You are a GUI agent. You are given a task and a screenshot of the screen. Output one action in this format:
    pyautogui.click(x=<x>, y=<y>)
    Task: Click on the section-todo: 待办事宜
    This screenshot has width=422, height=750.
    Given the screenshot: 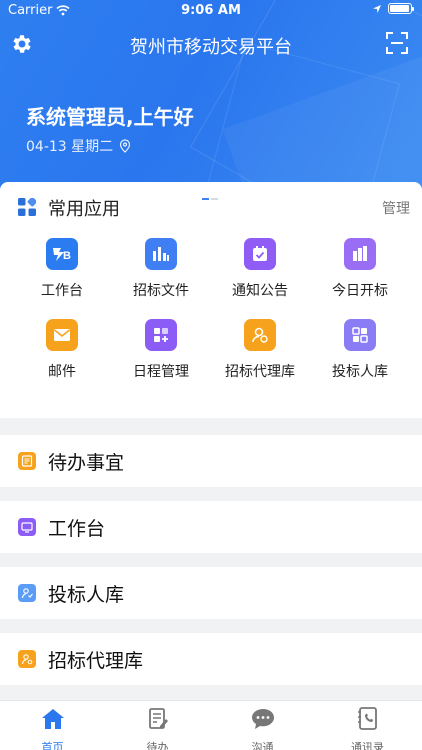 What is the action you would take?
    pyautogui.click(x=211, y=461)
    